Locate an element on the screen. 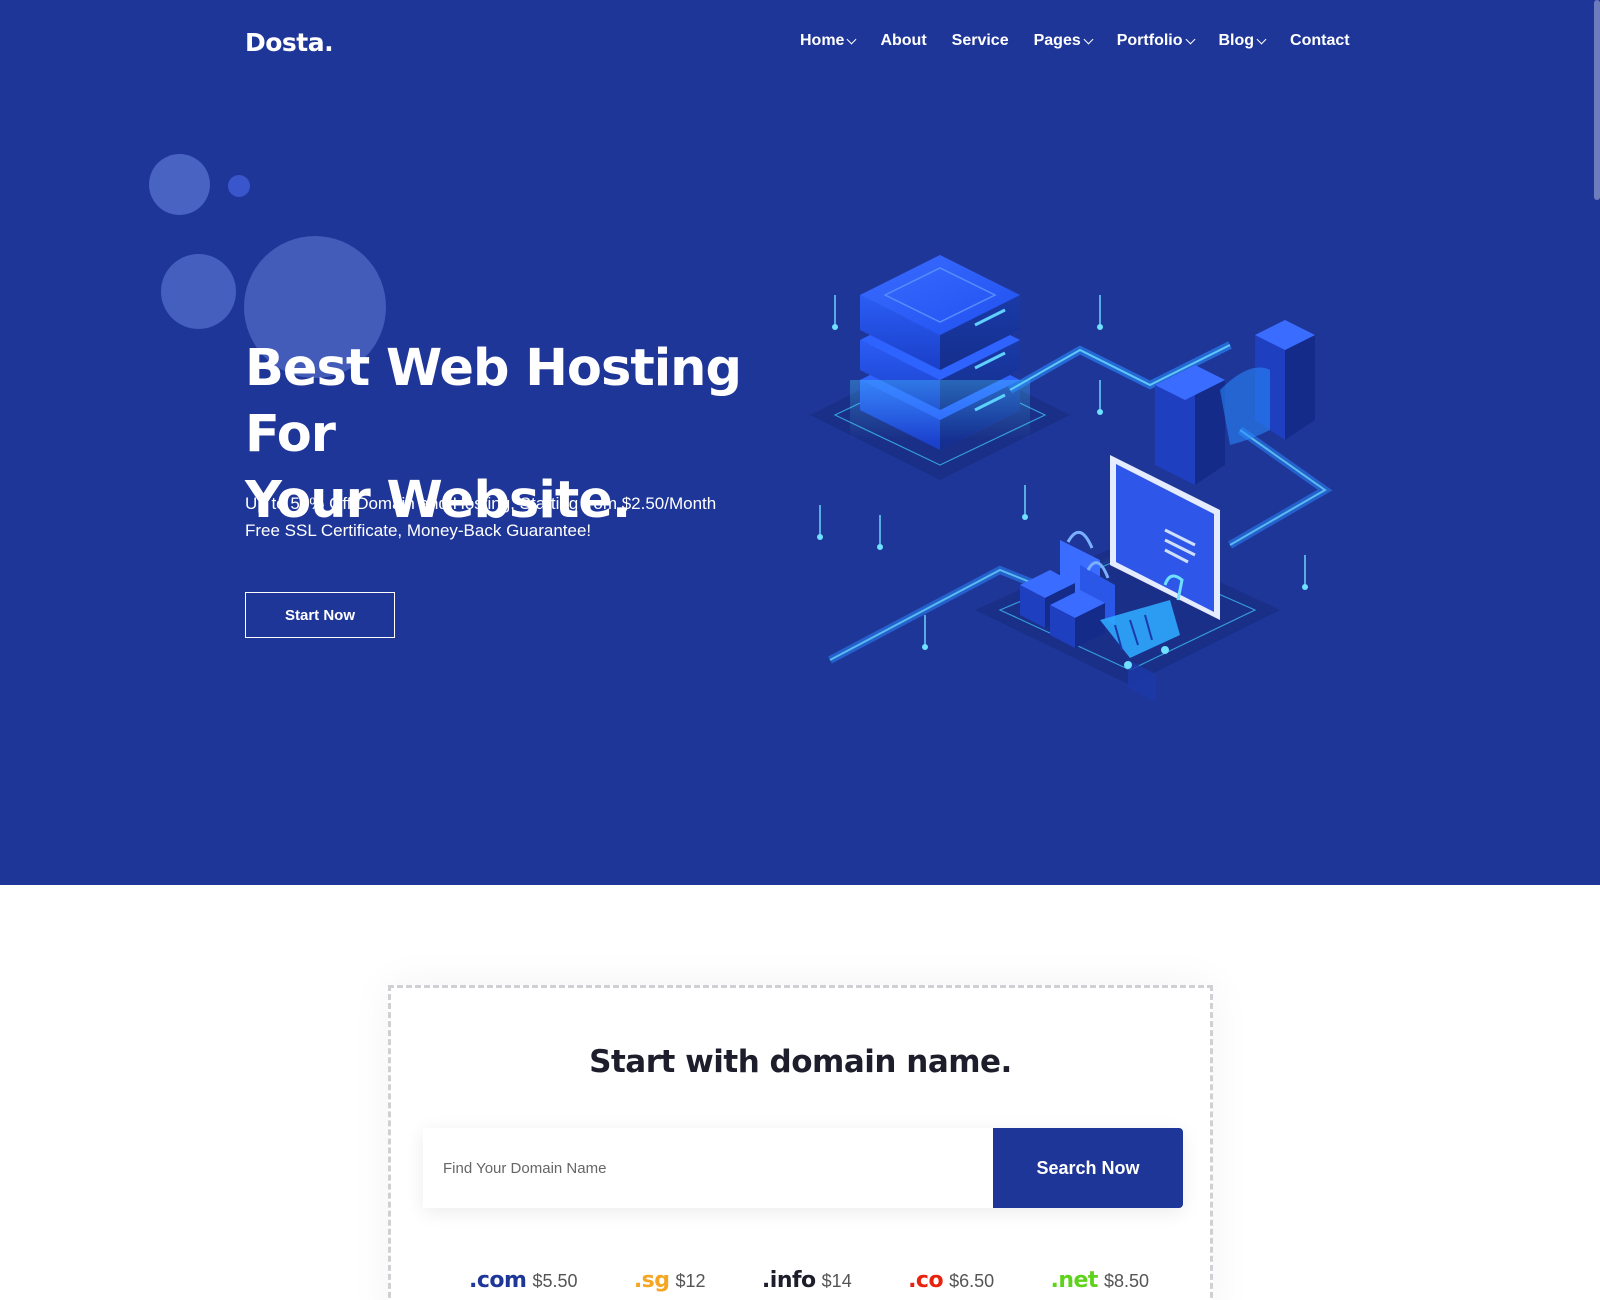 The height and width of the screenshot is (1300, 1600). secondary-servers is located at coordinates (1235, 402).